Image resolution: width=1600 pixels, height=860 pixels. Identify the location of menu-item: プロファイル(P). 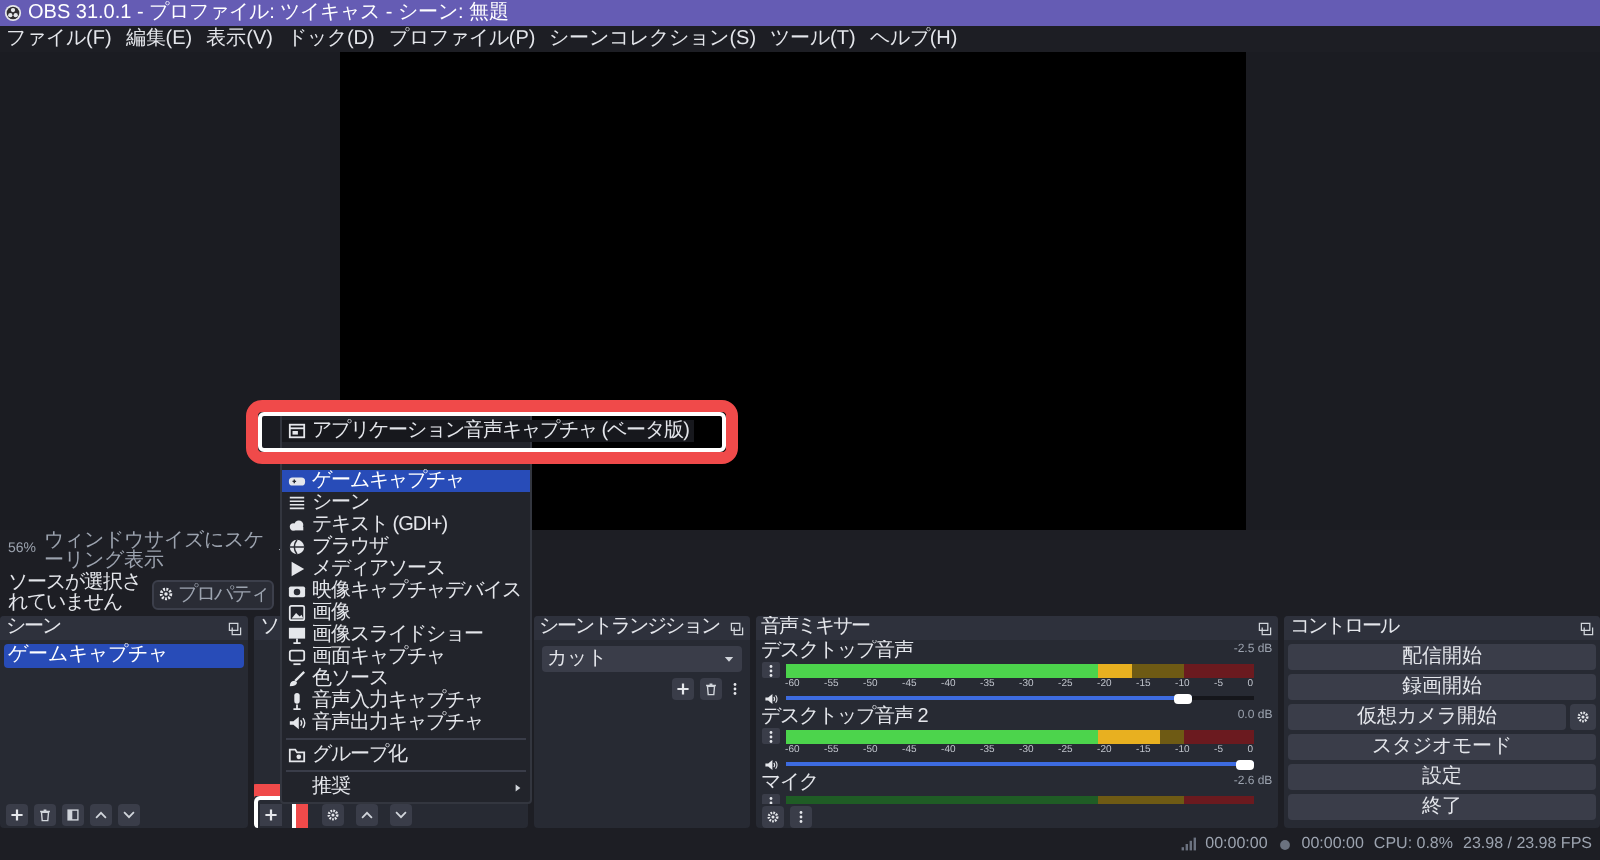
(462, 39).